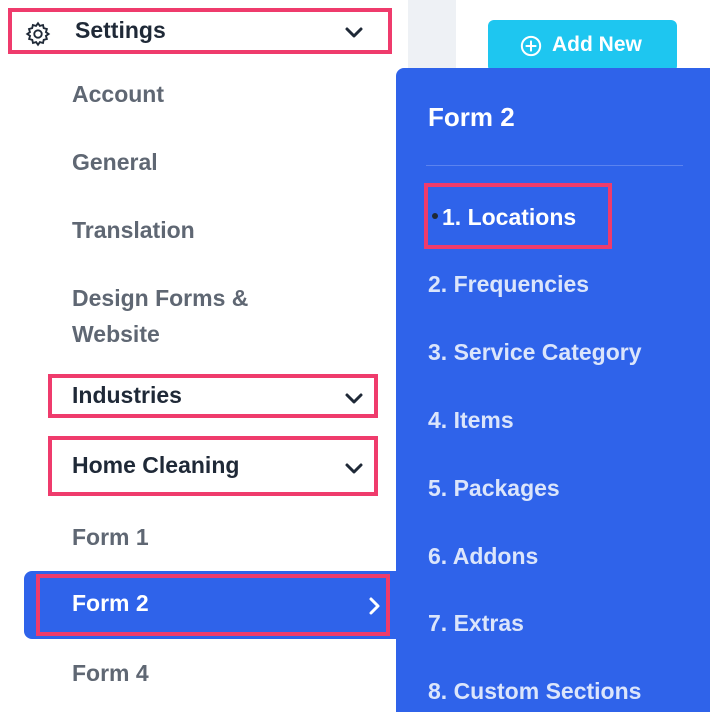 The image size is (710, 712). Describe the element at coordinates (471, 420) in the screenshot. I see `submenu-item-items: 4. Items` at that location.